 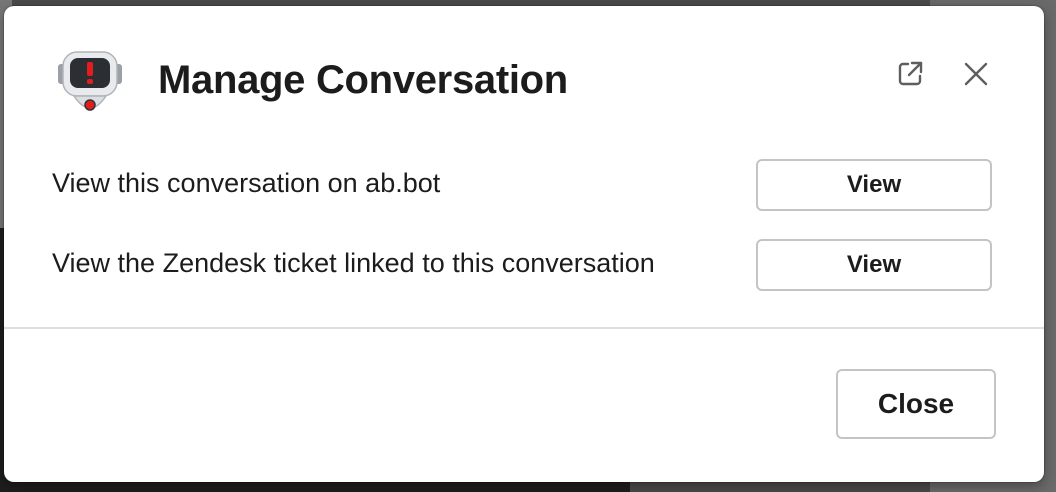 I want to click on external-link-icon, so click(x=910, y=76).